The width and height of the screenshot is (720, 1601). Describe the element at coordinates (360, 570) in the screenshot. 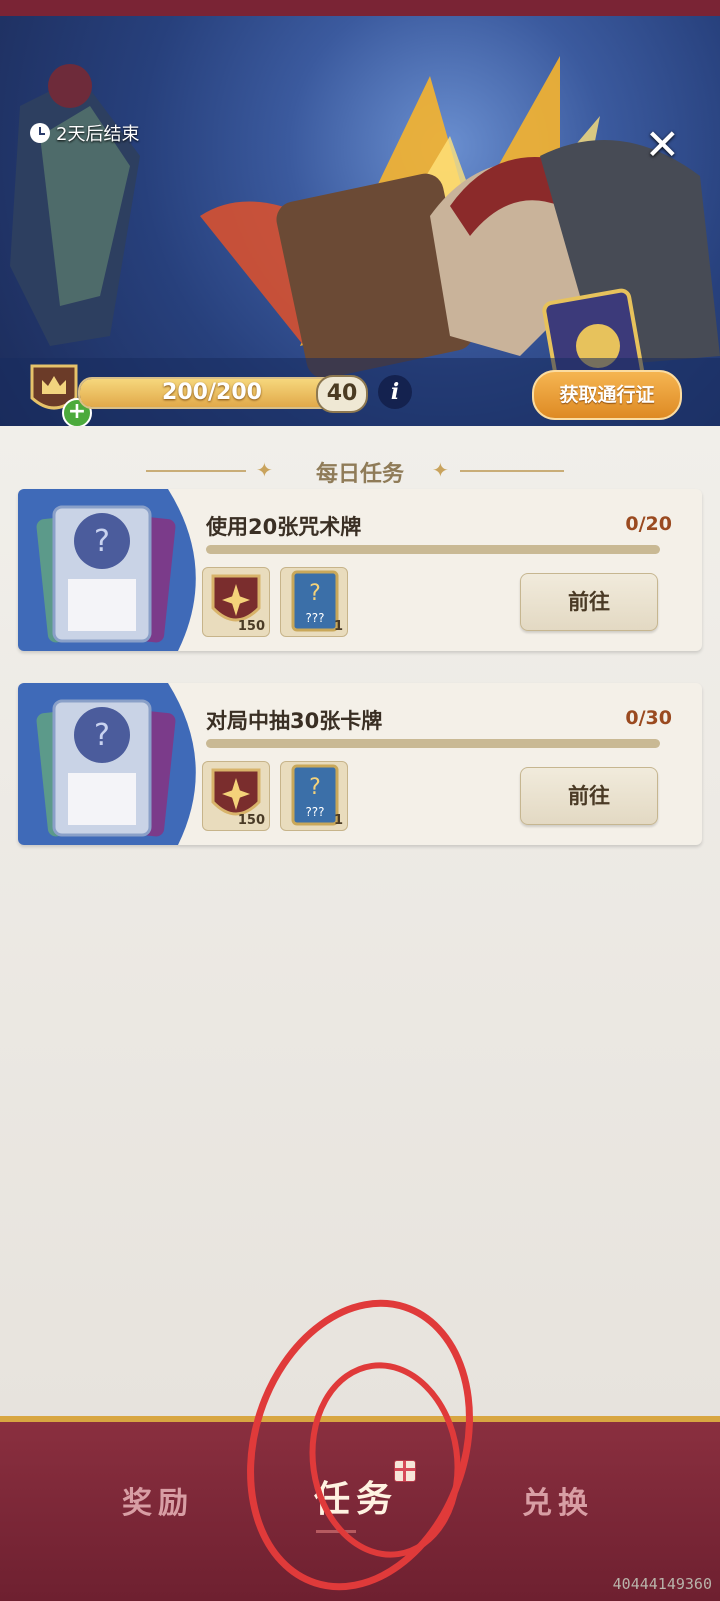

I see `task-card: ? 使用20张咒术牌 0/20 150 ? ??? 1 前往` at that location.